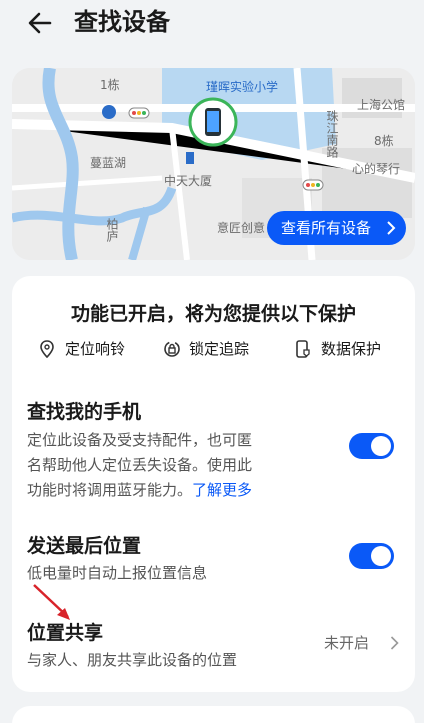  Describe the element at coordinates (41, 23) in the screenshot. I see `back-arrow-icon` at that location.